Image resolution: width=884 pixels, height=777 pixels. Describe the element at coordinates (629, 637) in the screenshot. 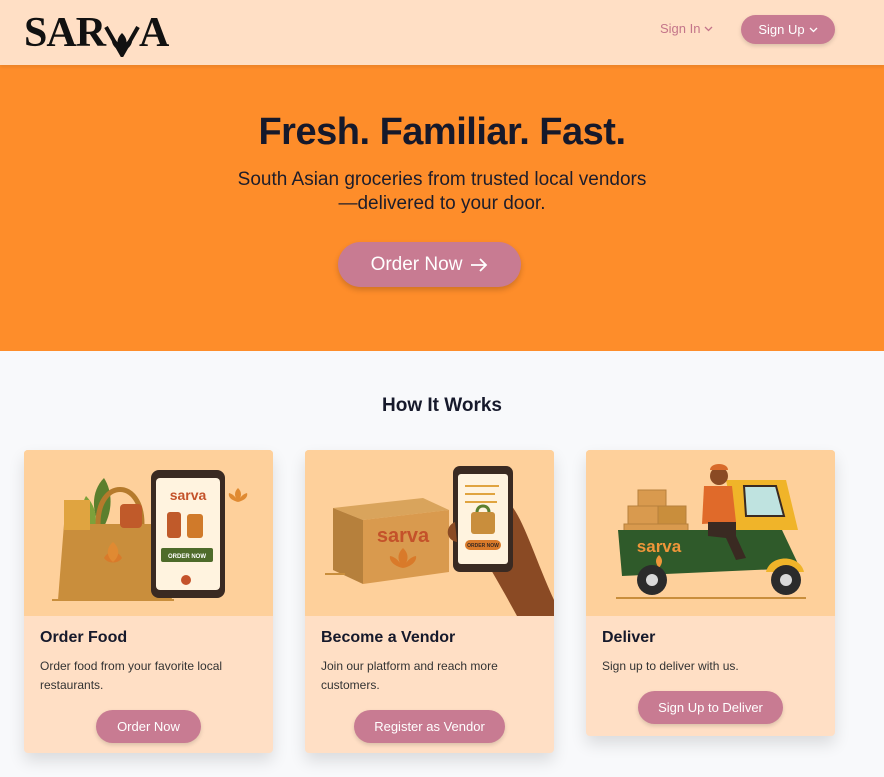

I see `card-title: Deliver` at that location.